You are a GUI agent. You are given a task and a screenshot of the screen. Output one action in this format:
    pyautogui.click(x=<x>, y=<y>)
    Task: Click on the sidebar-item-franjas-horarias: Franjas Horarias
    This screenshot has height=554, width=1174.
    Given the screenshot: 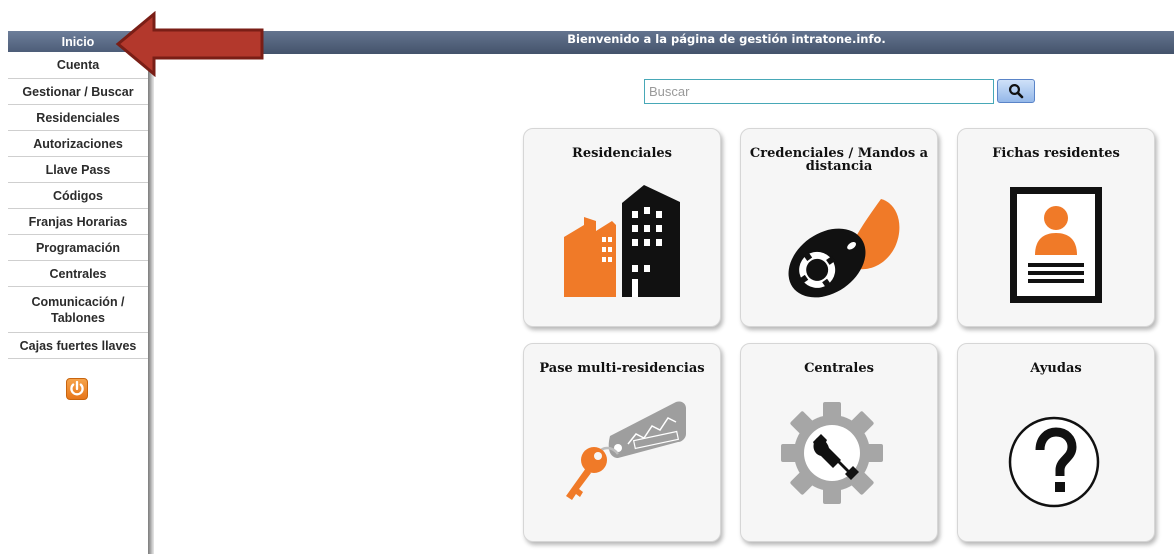 What is the action you would take?
    pyautogui.click(x=78, y=222)
    